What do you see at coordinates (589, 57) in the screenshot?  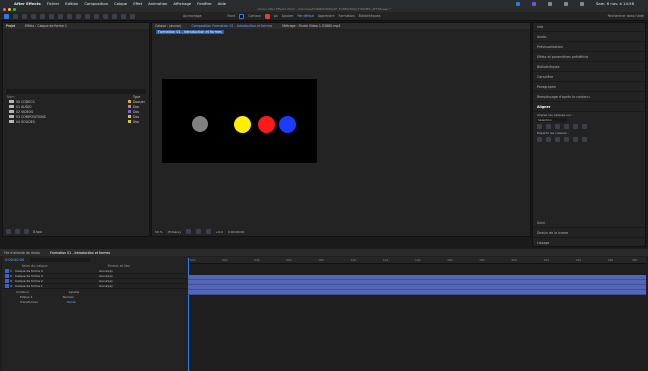 I see `panel-effects-presets: Effets et paramètres prédéfinis` at bounding box center [589, 57].